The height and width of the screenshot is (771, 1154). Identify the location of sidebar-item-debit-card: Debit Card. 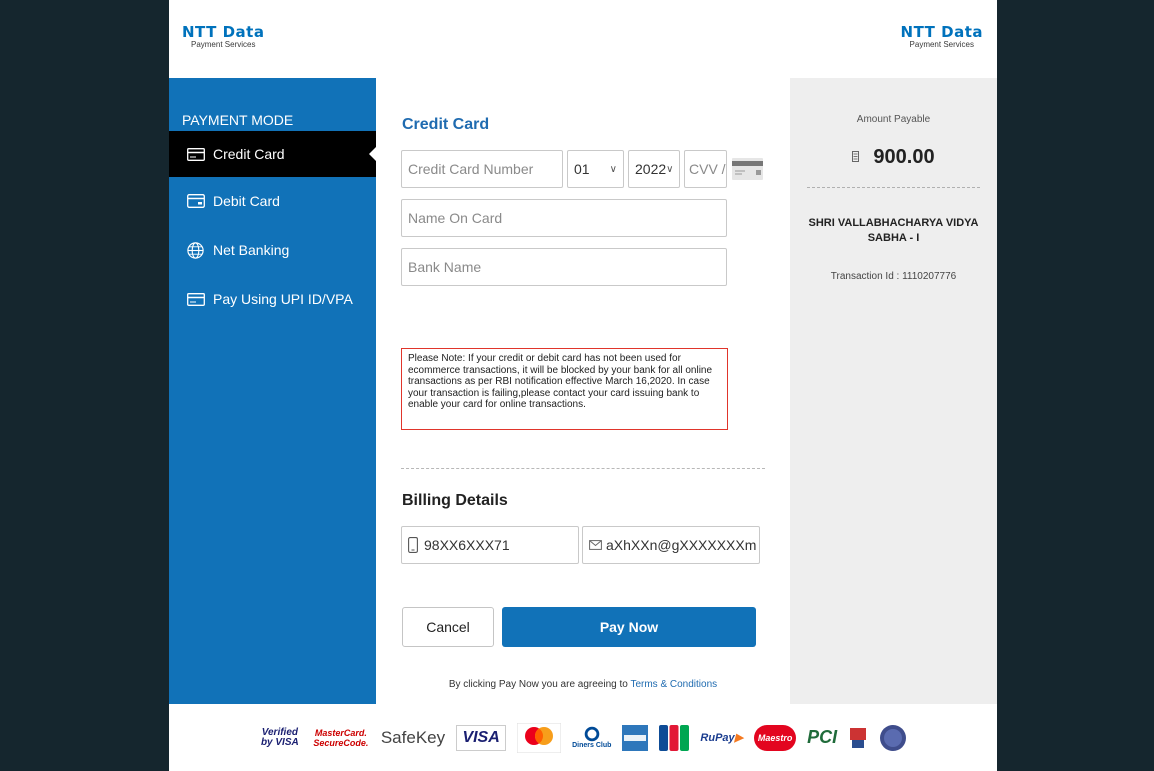
(272, 201).